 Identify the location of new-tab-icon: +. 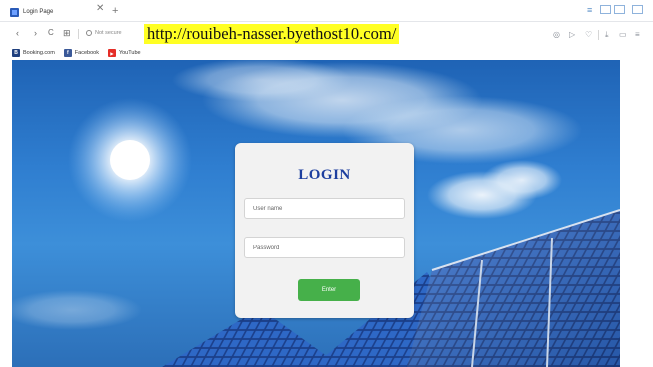
(115, 11).